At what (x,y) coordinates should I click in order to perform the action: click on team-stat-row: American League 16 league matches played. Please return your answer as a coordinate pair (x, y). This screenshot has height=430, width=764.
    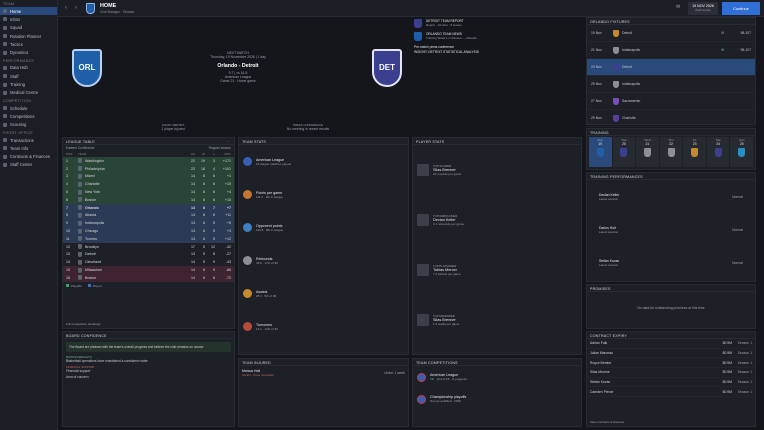
    Looking at the image, I should click on (323, 161).